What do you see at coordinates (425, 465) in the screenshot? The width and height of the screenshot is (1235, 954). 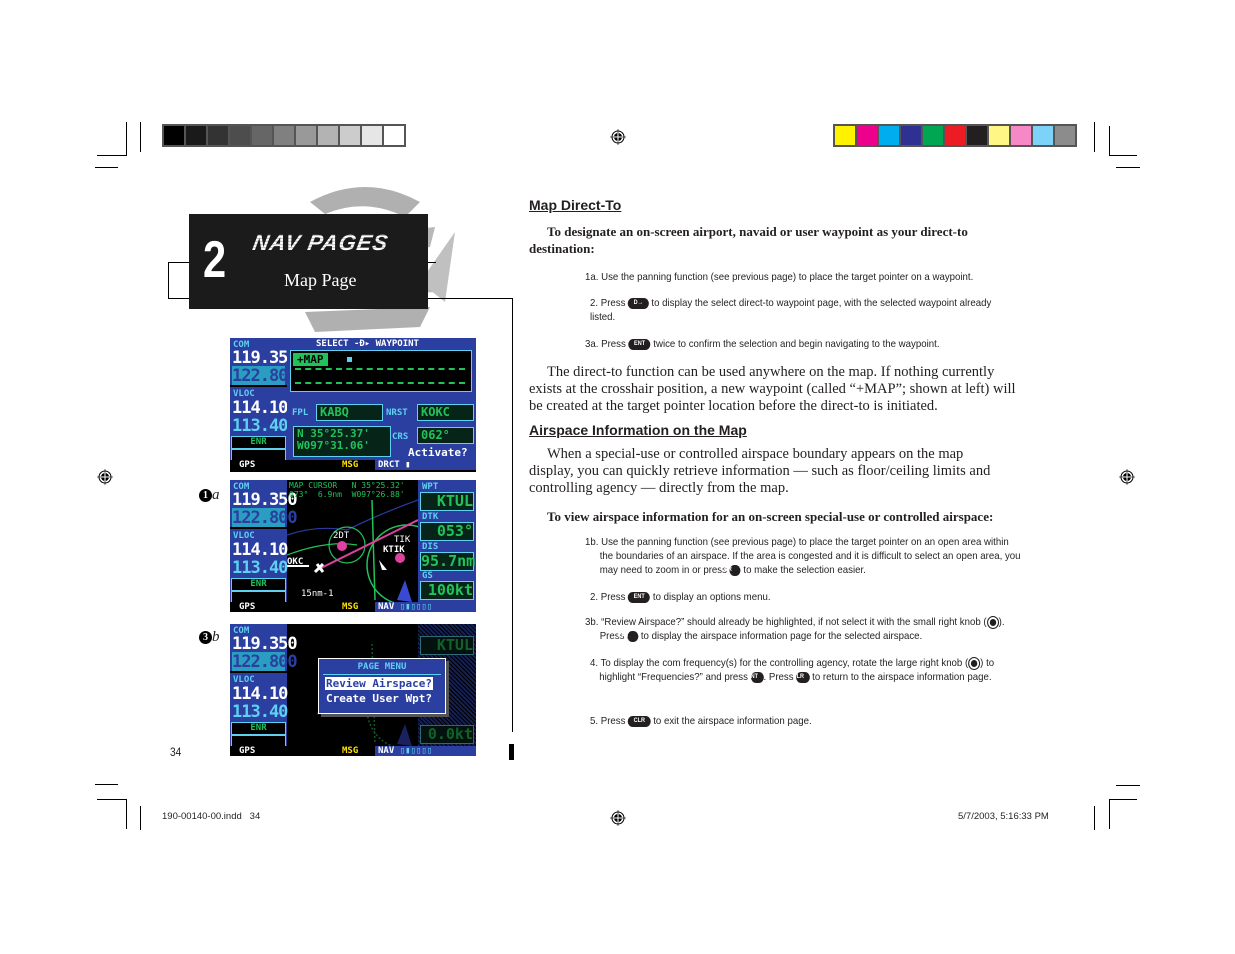 I see `page-status: DRCT ▮` at bounding box center [425, 465].